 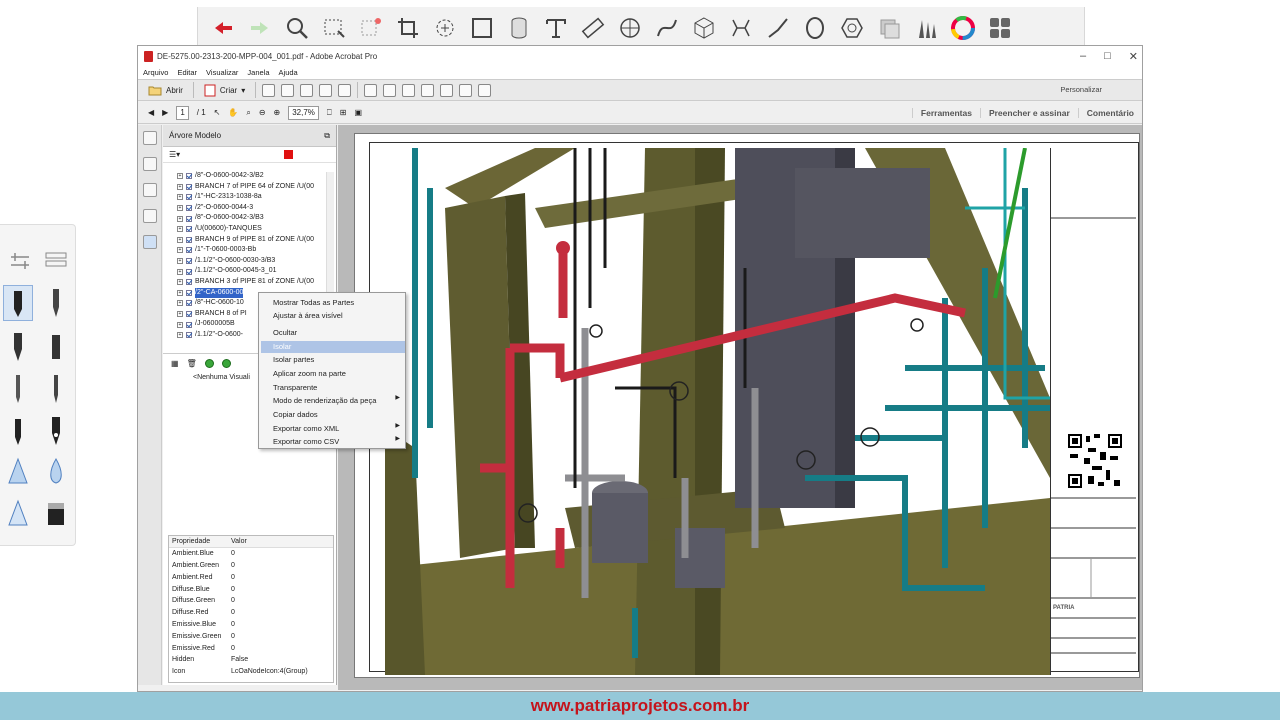 What do you see at coordinates (56, 389) in the screenshot?
I see `calligraphy-pen-icon` at bounding box center [56, 389].